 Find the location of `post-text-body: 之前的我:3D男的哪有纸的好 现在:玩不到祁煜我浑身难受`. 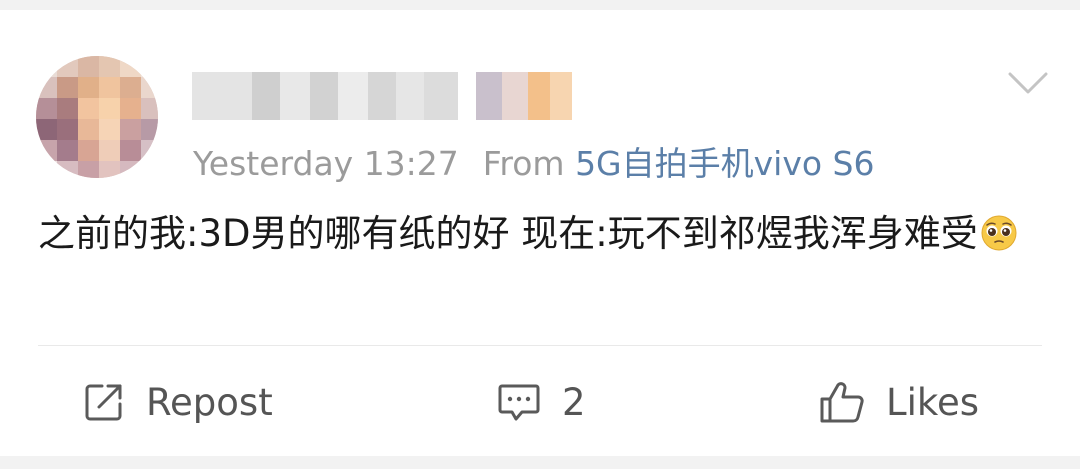

post-text-body: 之前的我:3D男的哪有纸的好 现在:玩不到祁煜我浑身难受 is located at coordinates (508, 233).